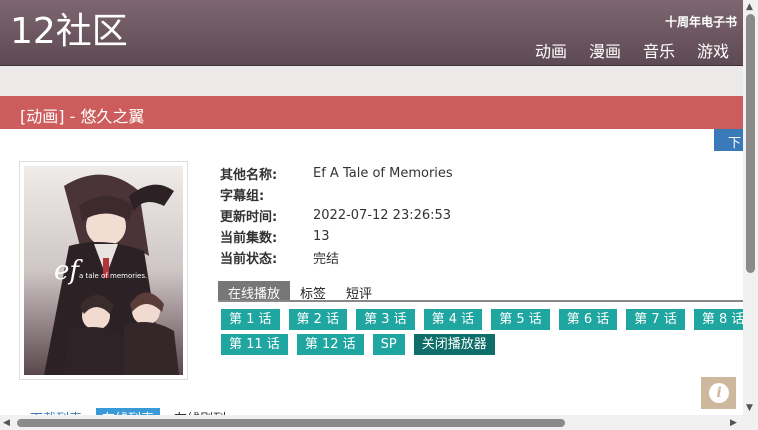 This screenshot has width=758, height=430. What do you see at coordinates (382, 215) in the screenshot?
I see `info-value: 2022-07-12 23:26:53` at bounding box center [382, 215].